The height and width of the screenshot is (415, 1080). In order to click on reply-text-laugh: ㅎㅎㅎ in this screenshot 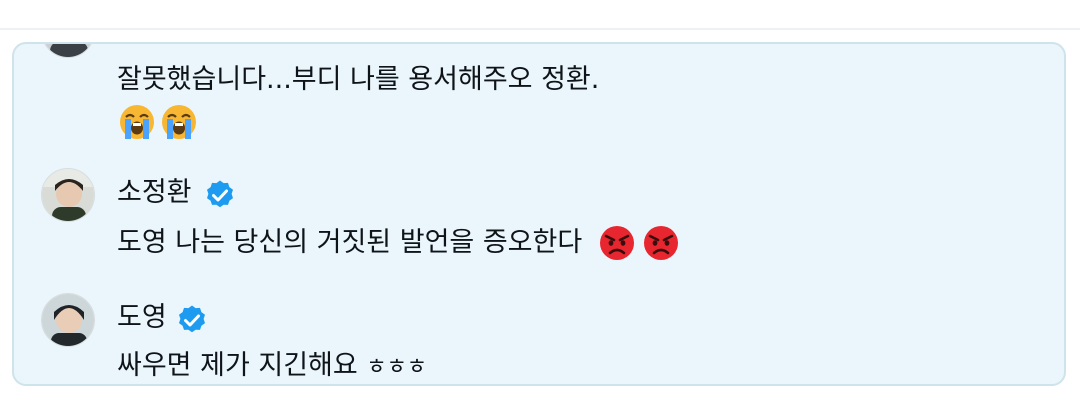, I will do `click(397, 367)`.